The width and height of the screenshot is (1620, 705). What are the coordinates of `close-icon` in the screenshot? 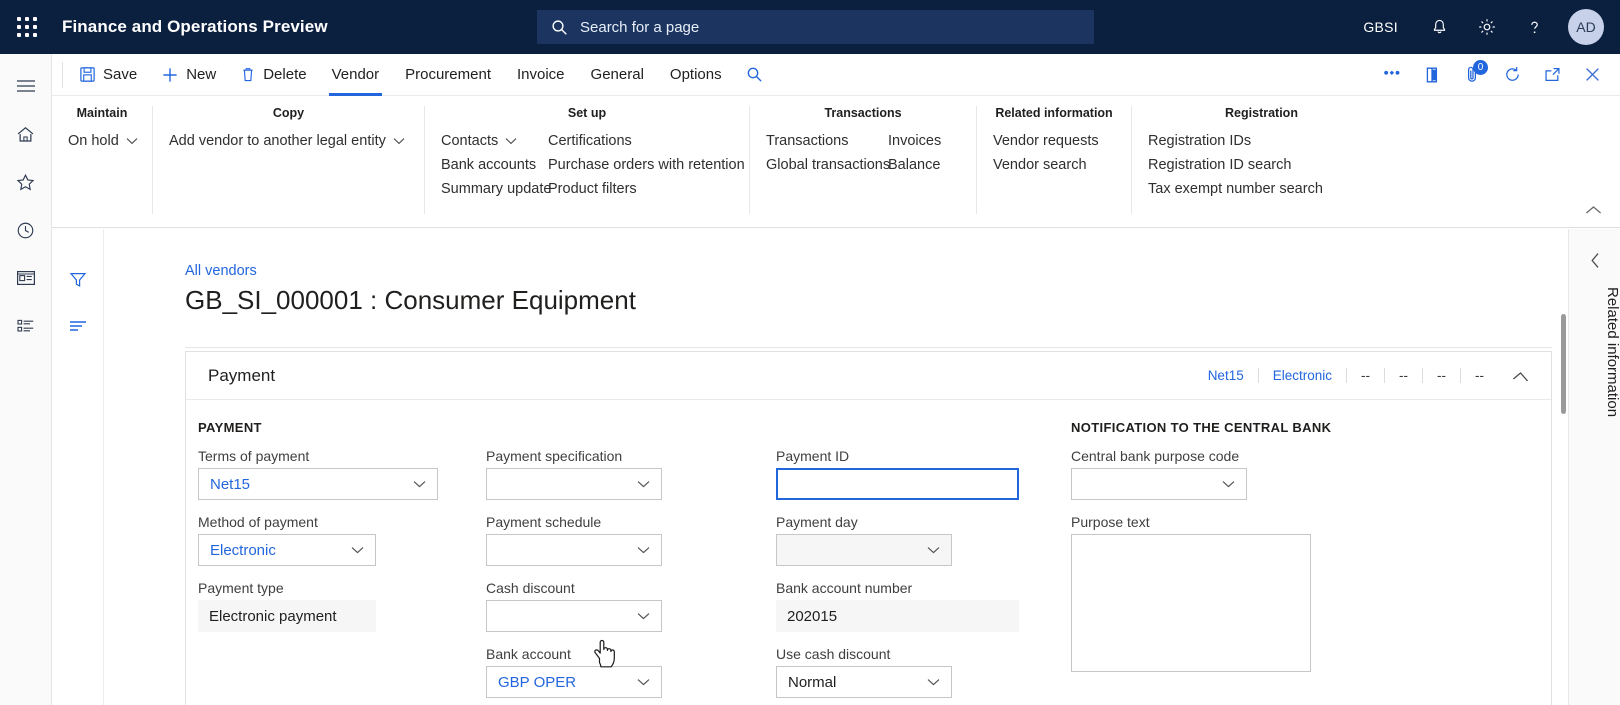 It's located at (1592, 75).